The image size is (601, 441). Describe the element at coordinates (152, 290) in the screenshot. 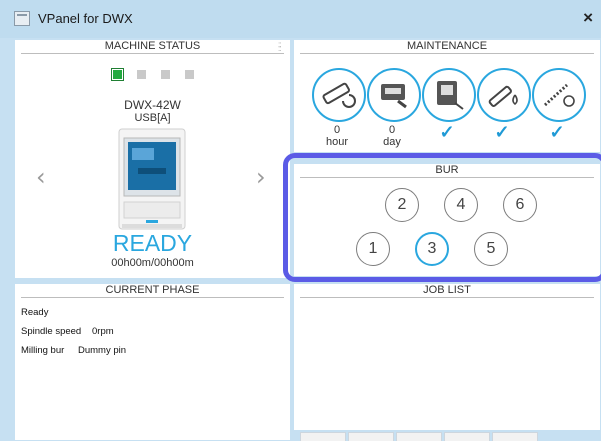

I see `current-phase-header: CURRENT PHASE` at that location.